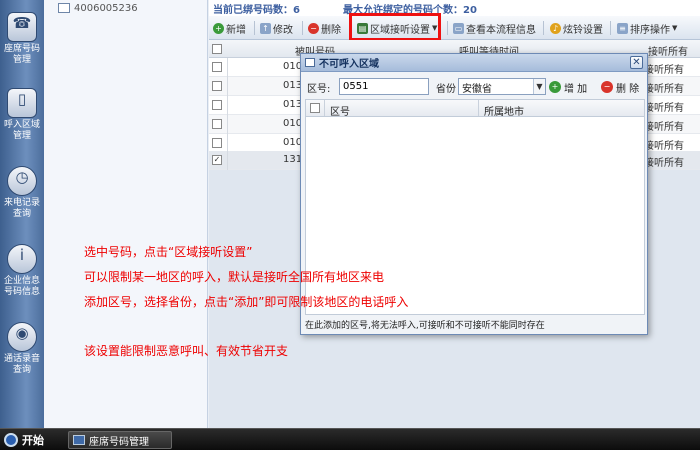 Image resolution: width=700 pixels, height=450 pixels. What do you see at coordinates (395, 27) in the screenshot?
I see `highlight-box` at bounding box center [395, 27].